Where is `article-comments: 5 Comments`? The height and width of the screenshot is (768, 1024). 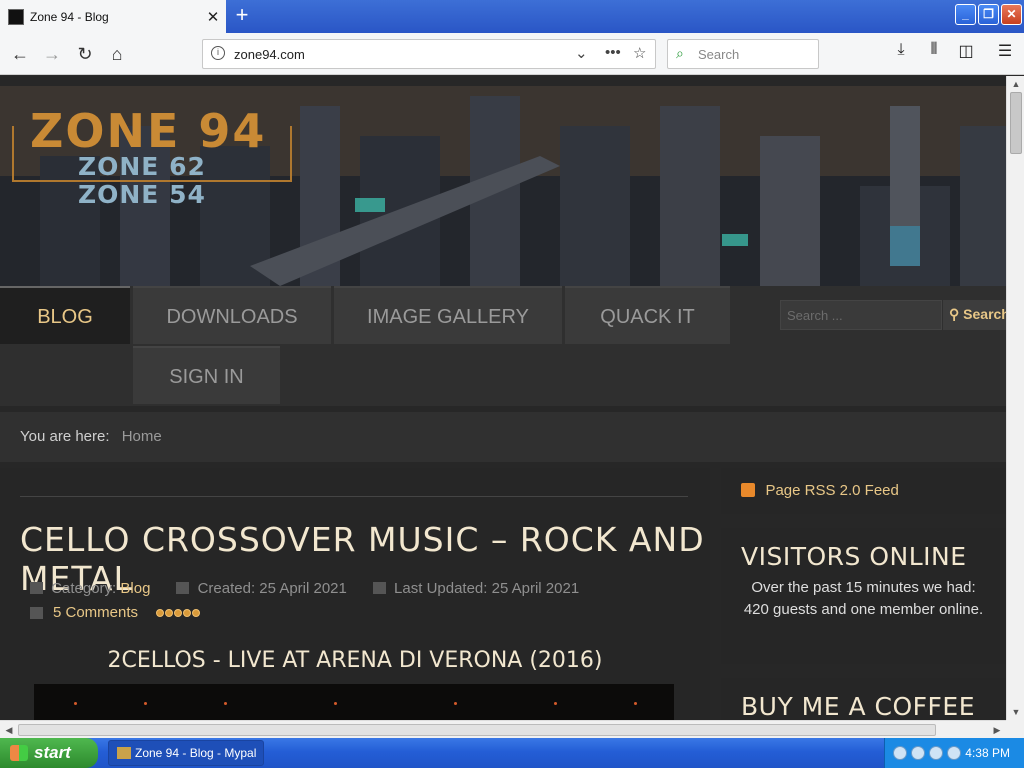 article-comments: 5 Comments is located at coordinates (115, 612).